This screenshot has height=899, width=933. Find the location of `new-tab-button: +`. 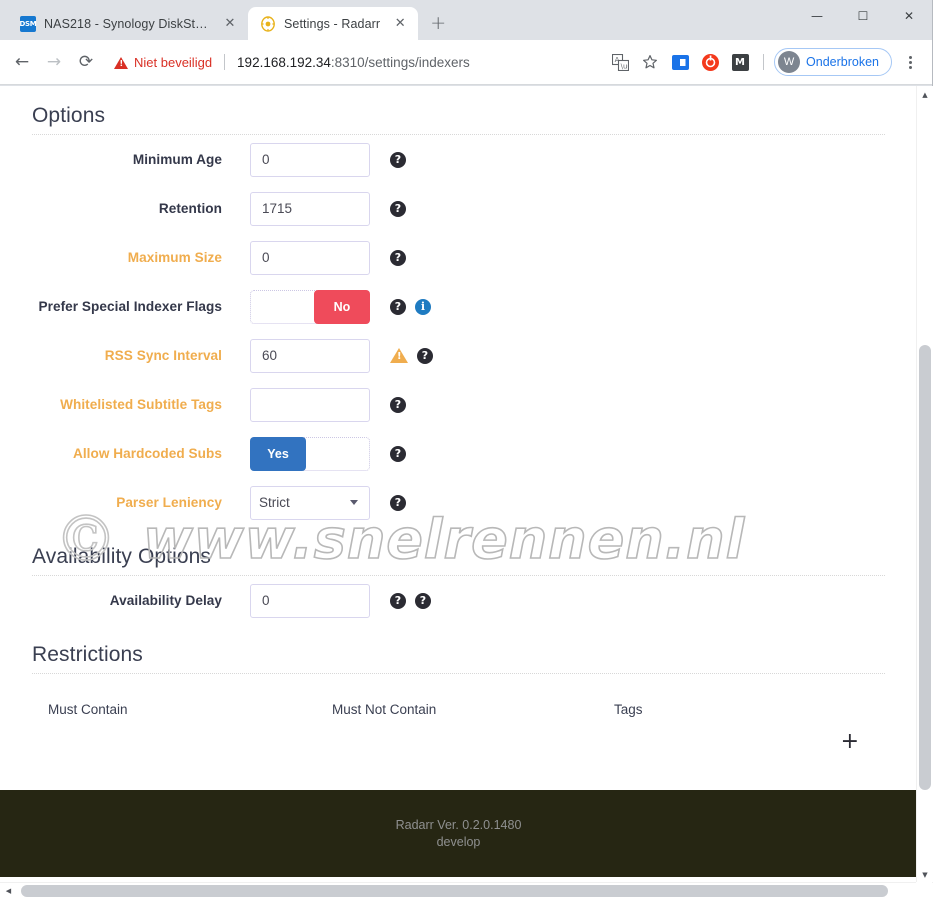

new-tab-button: + is located at coordinates (438, 23).